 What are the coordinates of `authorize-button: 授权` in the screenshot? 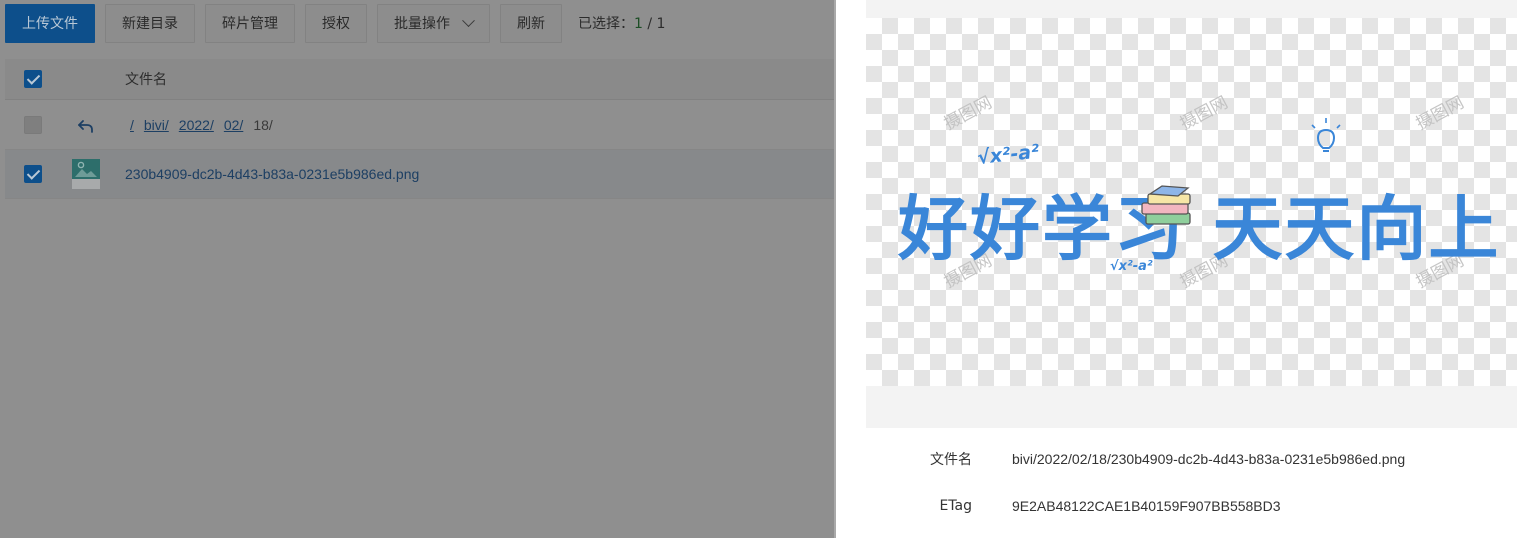 It's located at (336, 23).